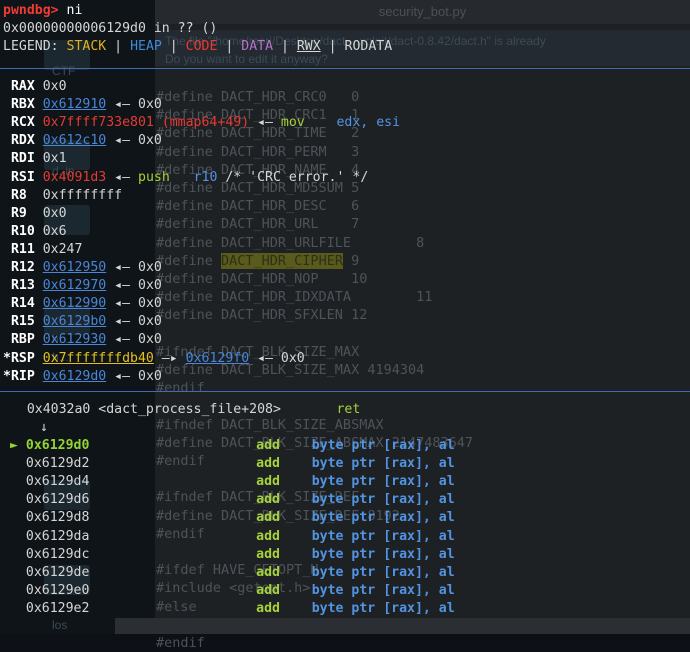 The image size is (690, 652). What do you see at coordinates (74, 322) in the screenshot?
I see `register-value: 0x6129b0` at bounding box center [74, 322].